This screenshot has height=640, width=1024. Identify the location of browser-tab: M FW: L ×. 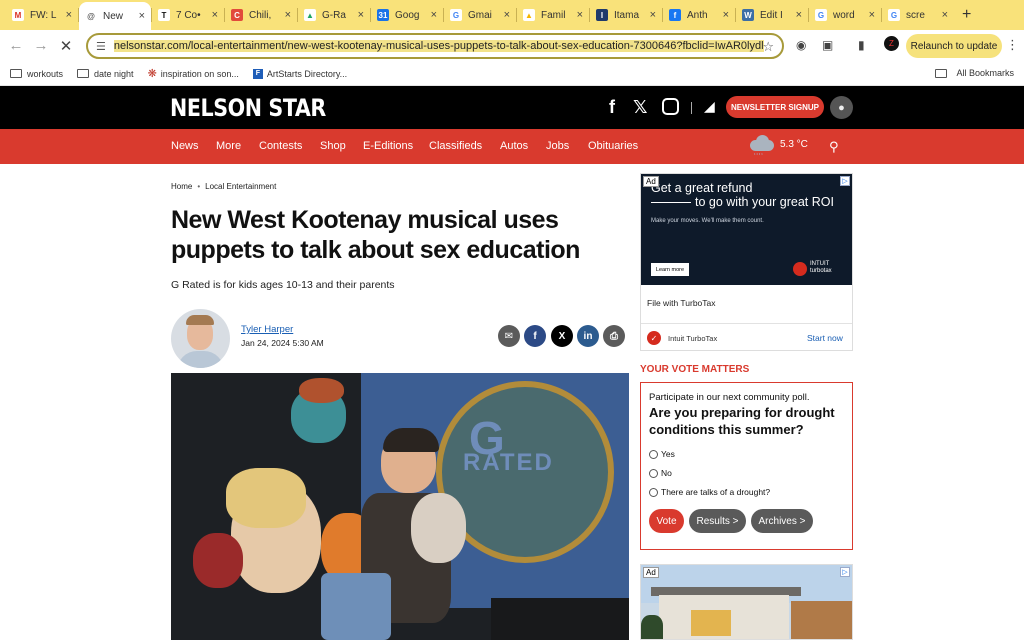
(42, 15).